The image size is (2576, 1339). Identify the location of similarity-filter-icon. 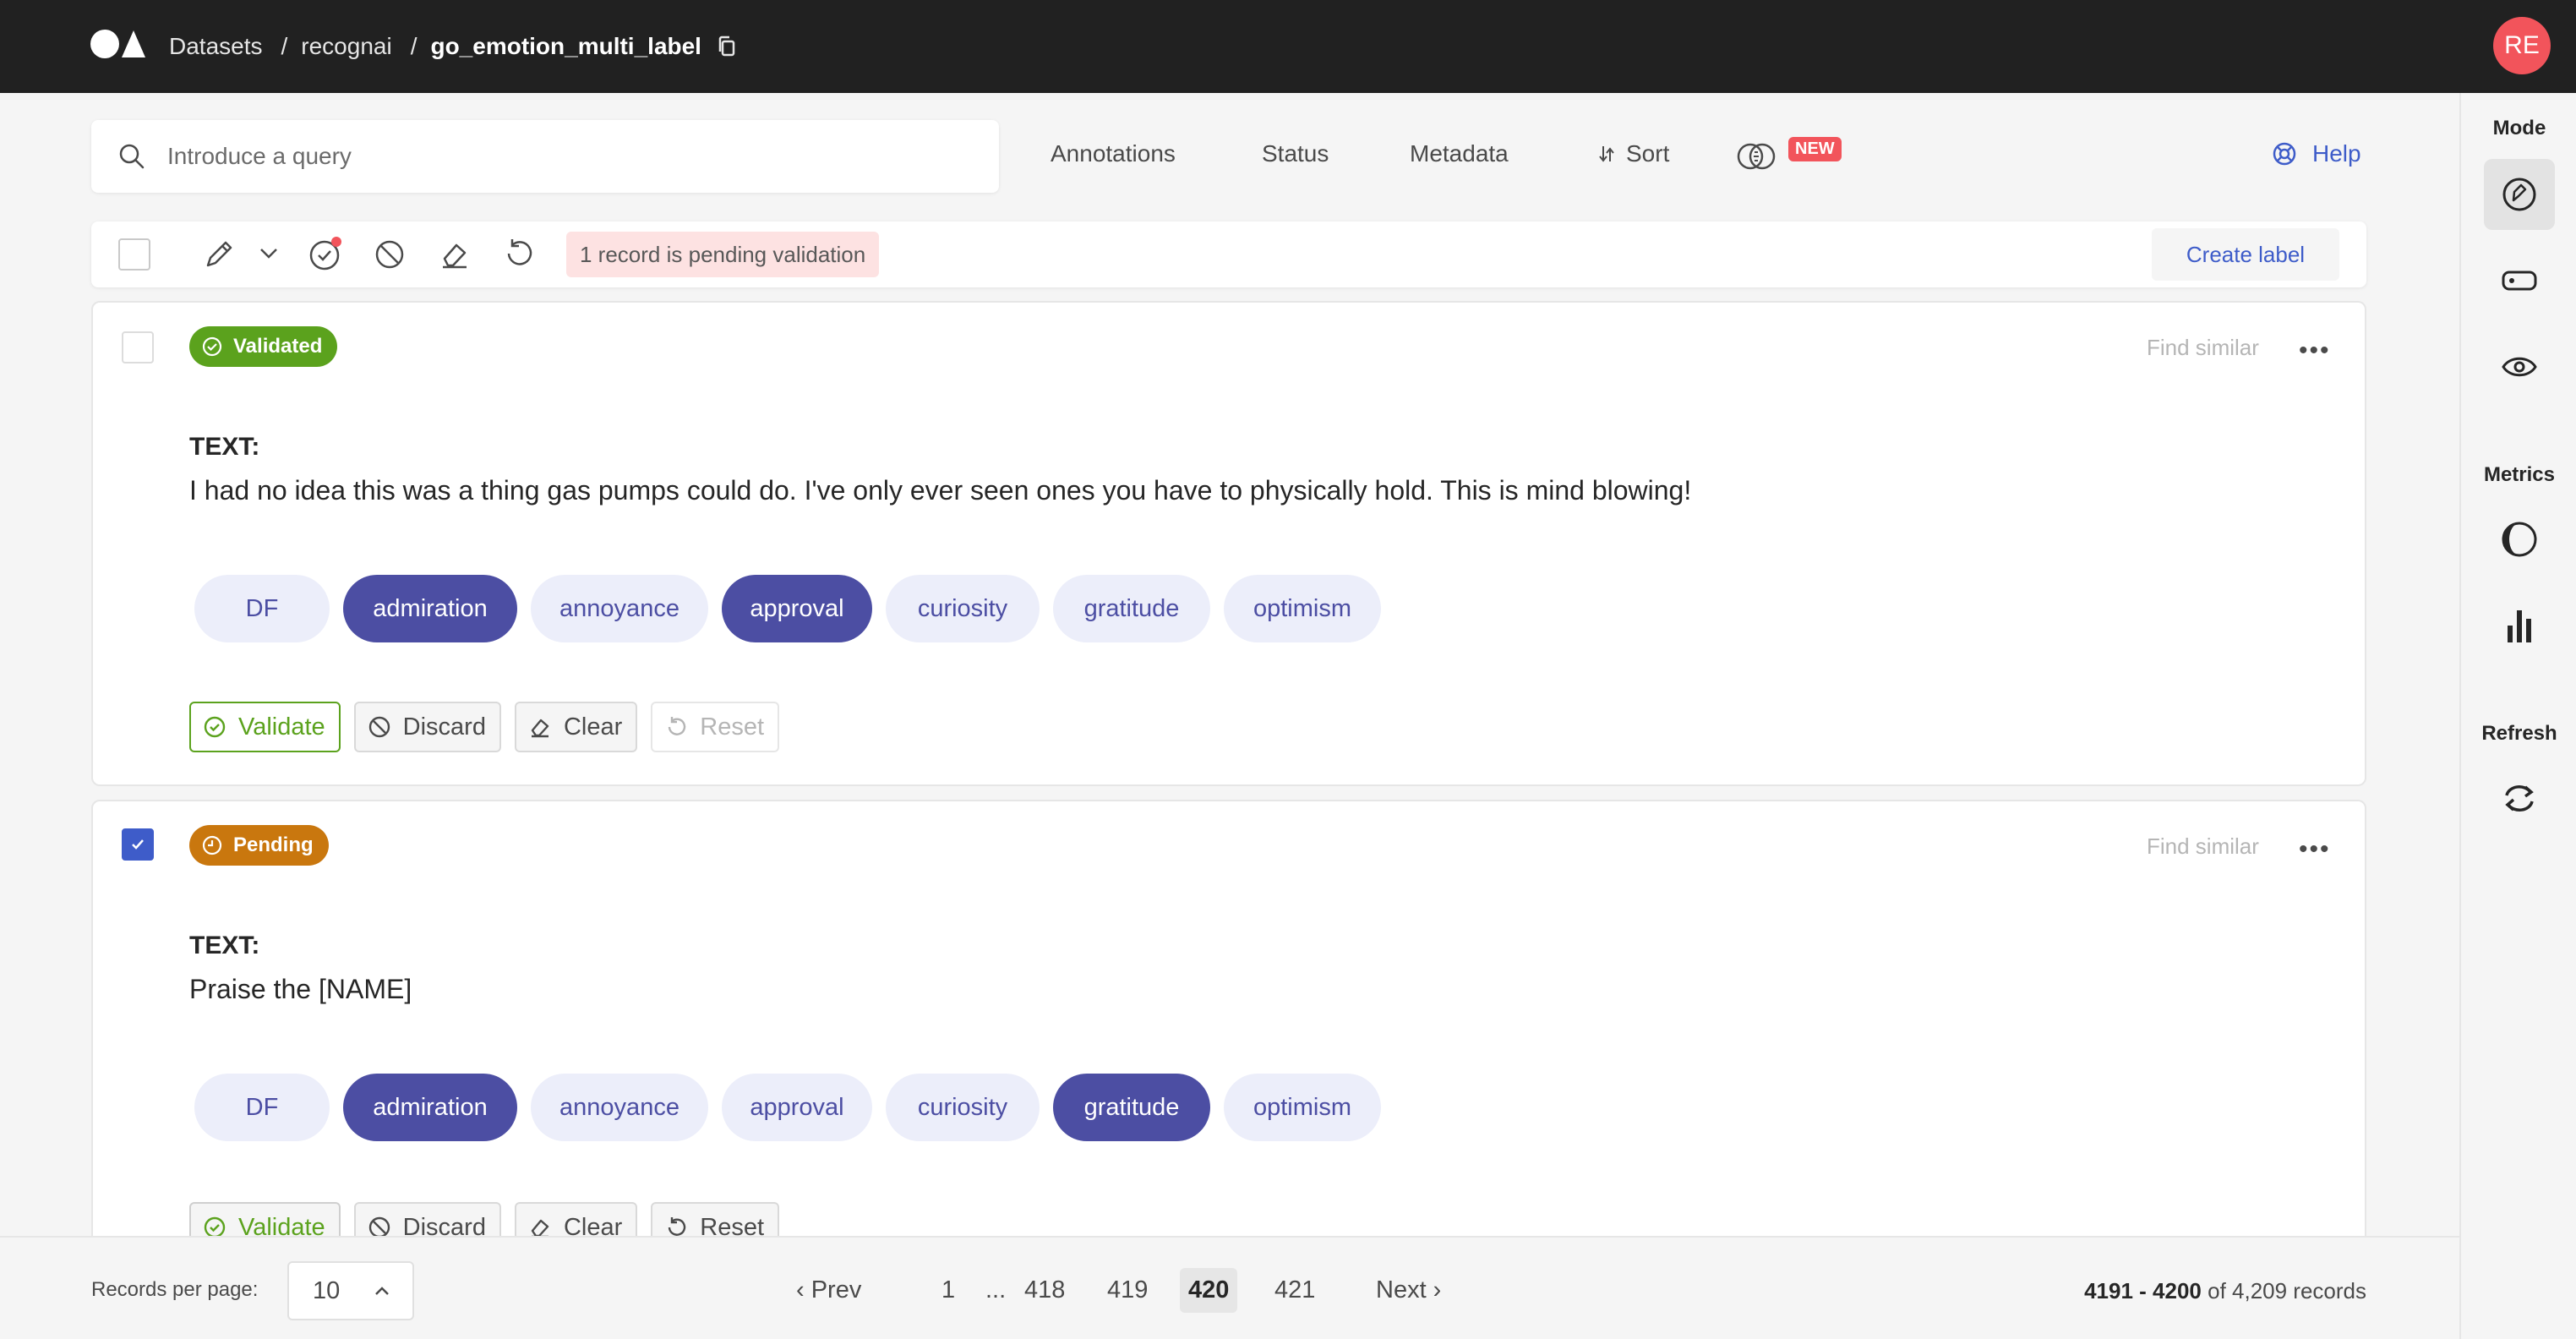
(1756, 157).